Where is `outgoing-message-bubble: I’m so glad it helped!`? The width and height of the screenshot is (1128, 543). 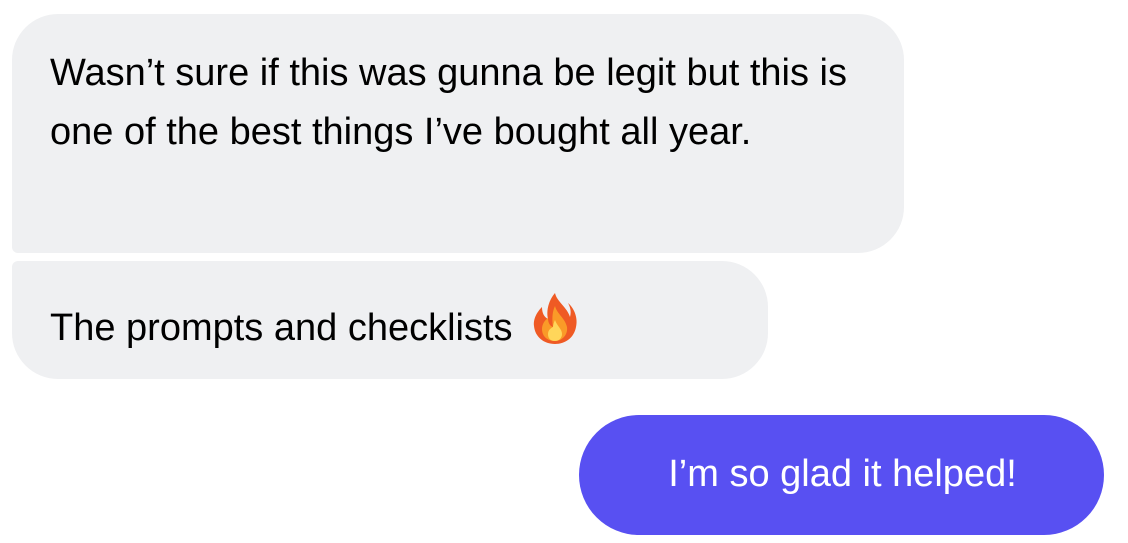 outgoing-message-bubble: I’m so glad it helped! is located at coordinates (841, 475).